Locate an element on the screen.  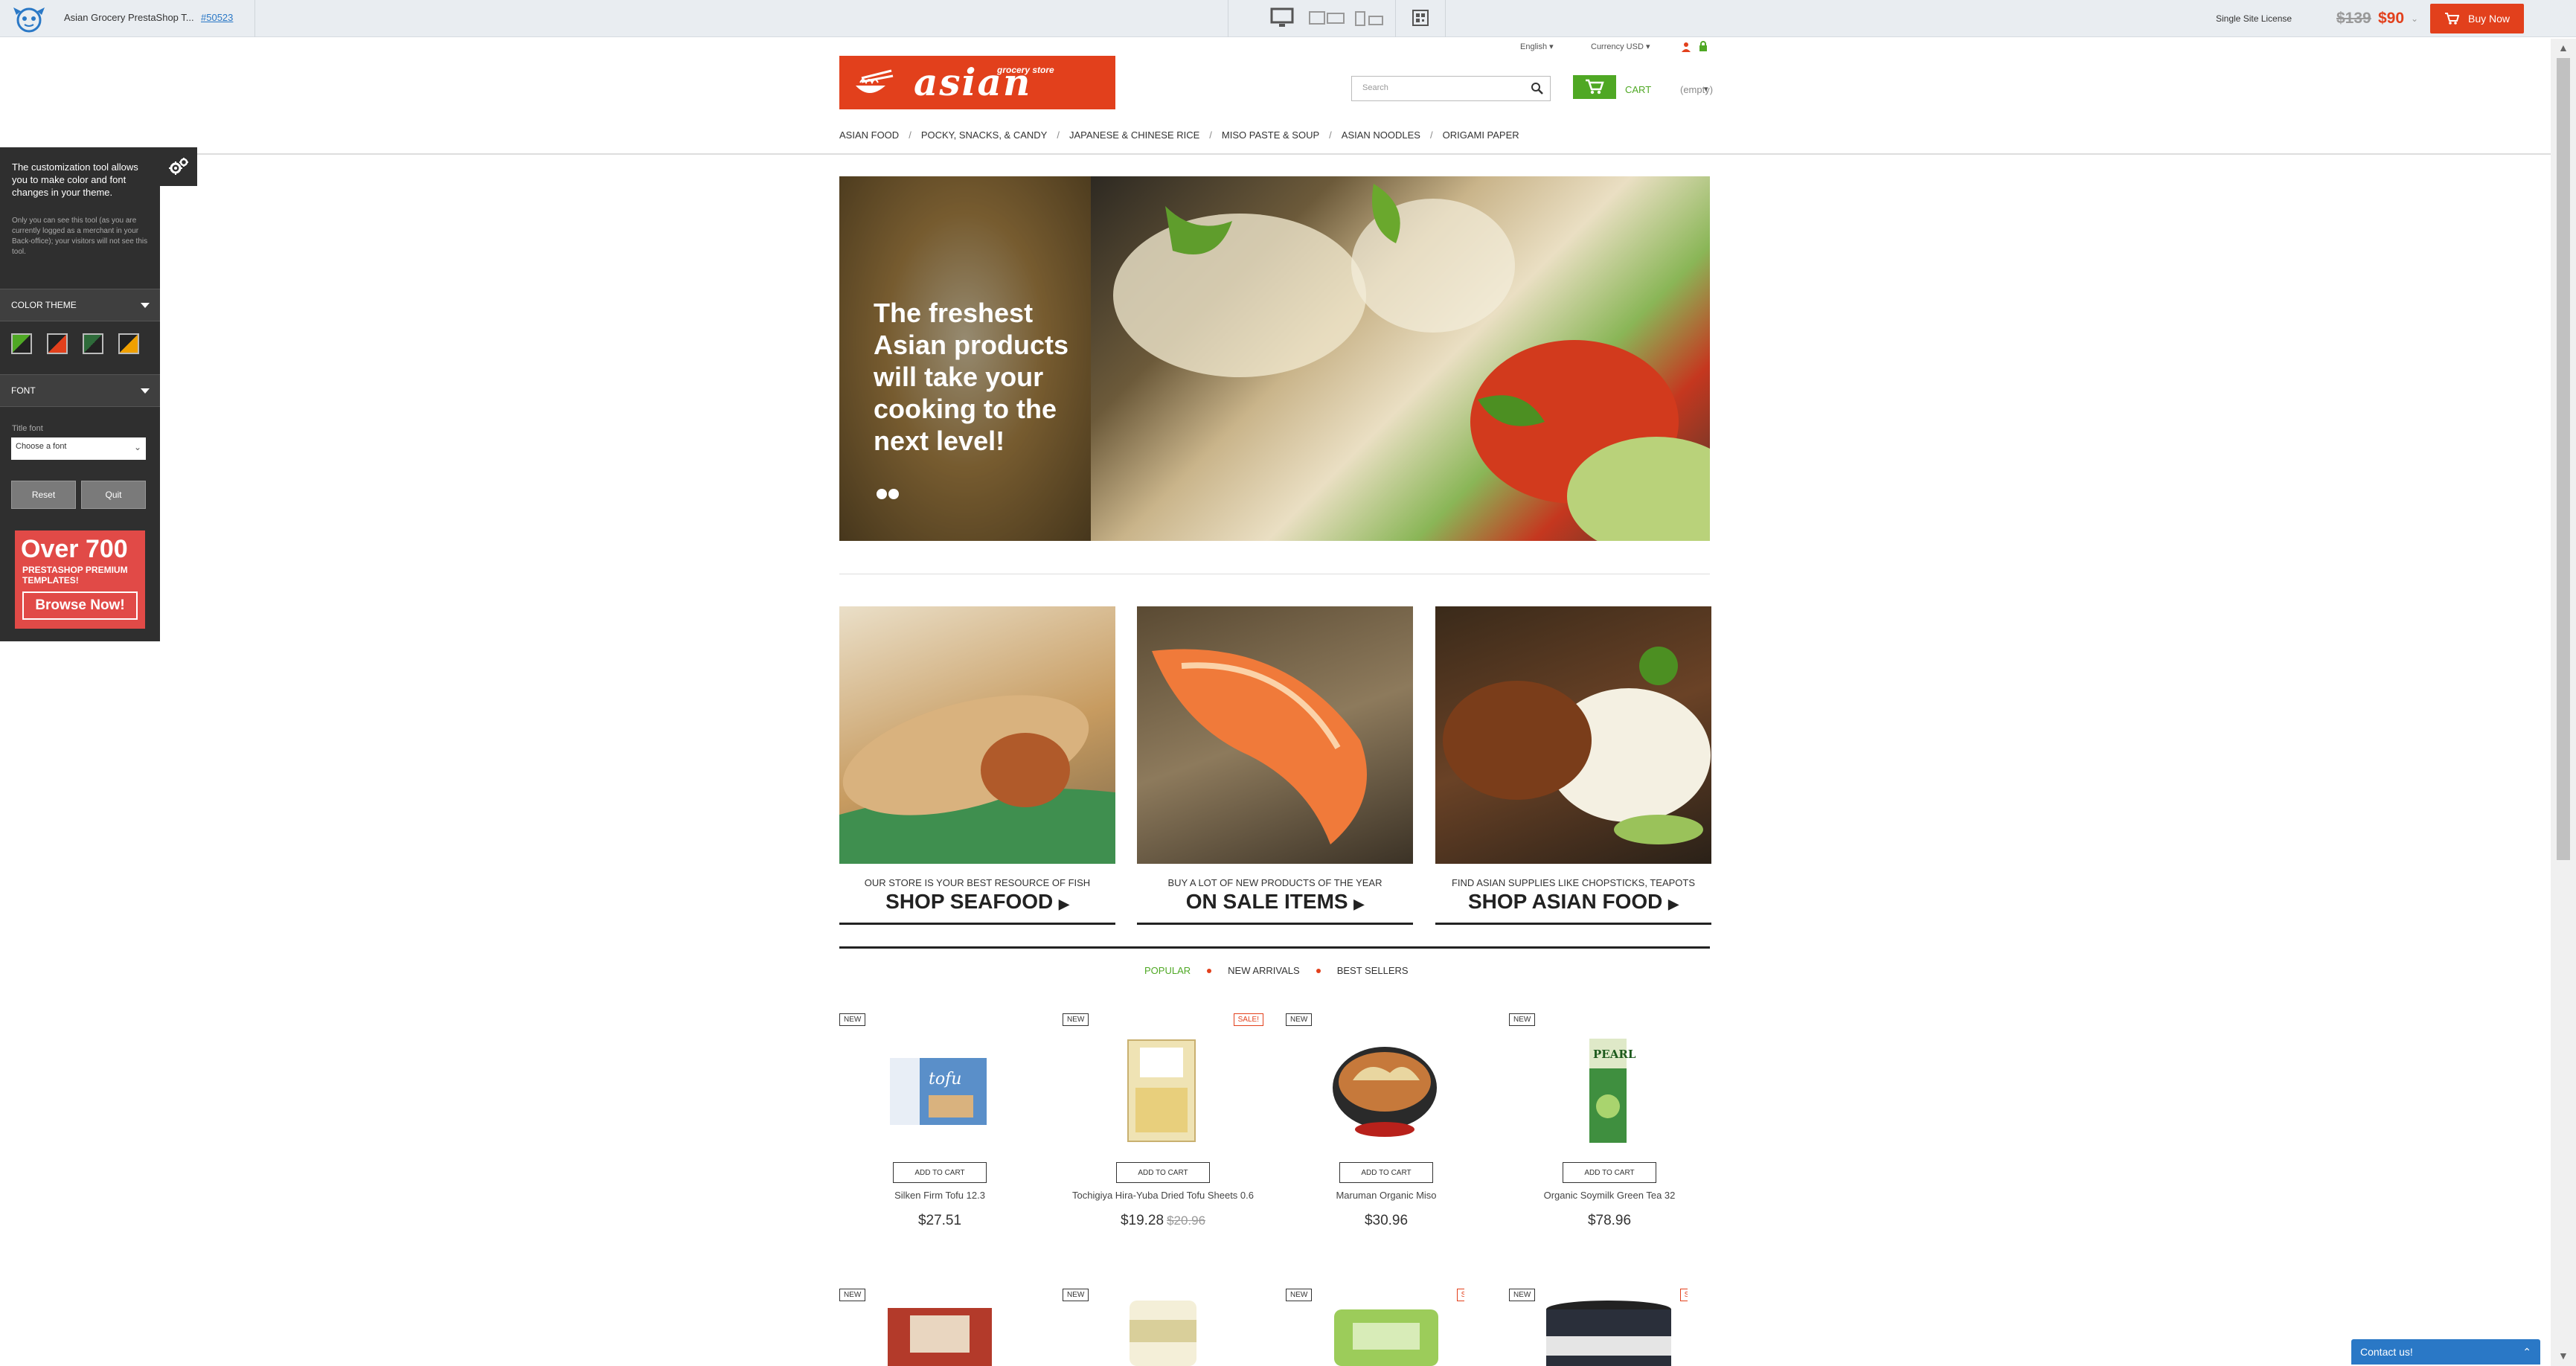
product-name: Organic Soymilk Green Tea 32 is located at coordinates (1609, 1195).